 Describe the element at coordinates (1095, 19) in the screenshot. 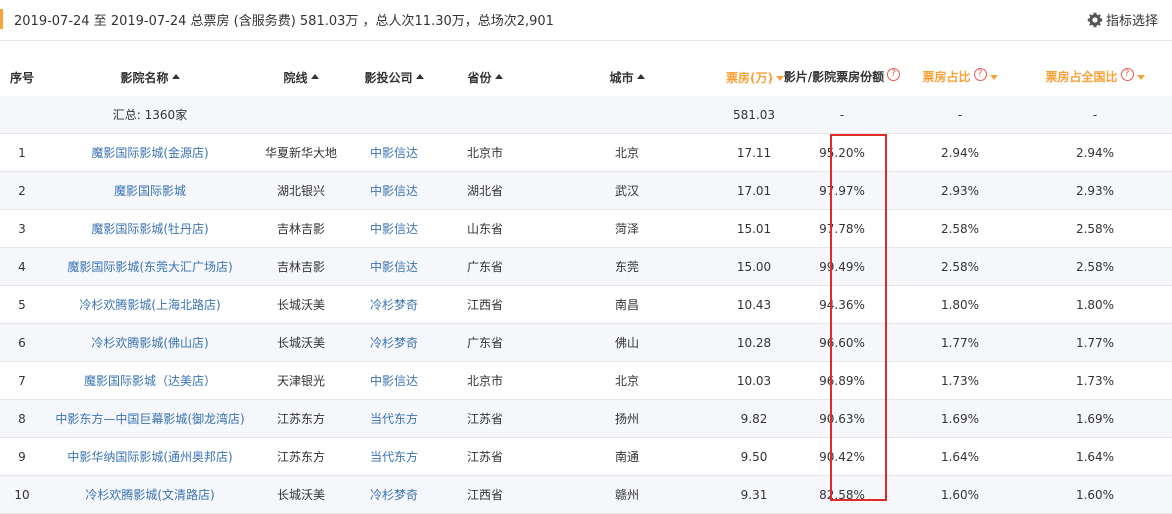

I see `gear-icon` at that location.